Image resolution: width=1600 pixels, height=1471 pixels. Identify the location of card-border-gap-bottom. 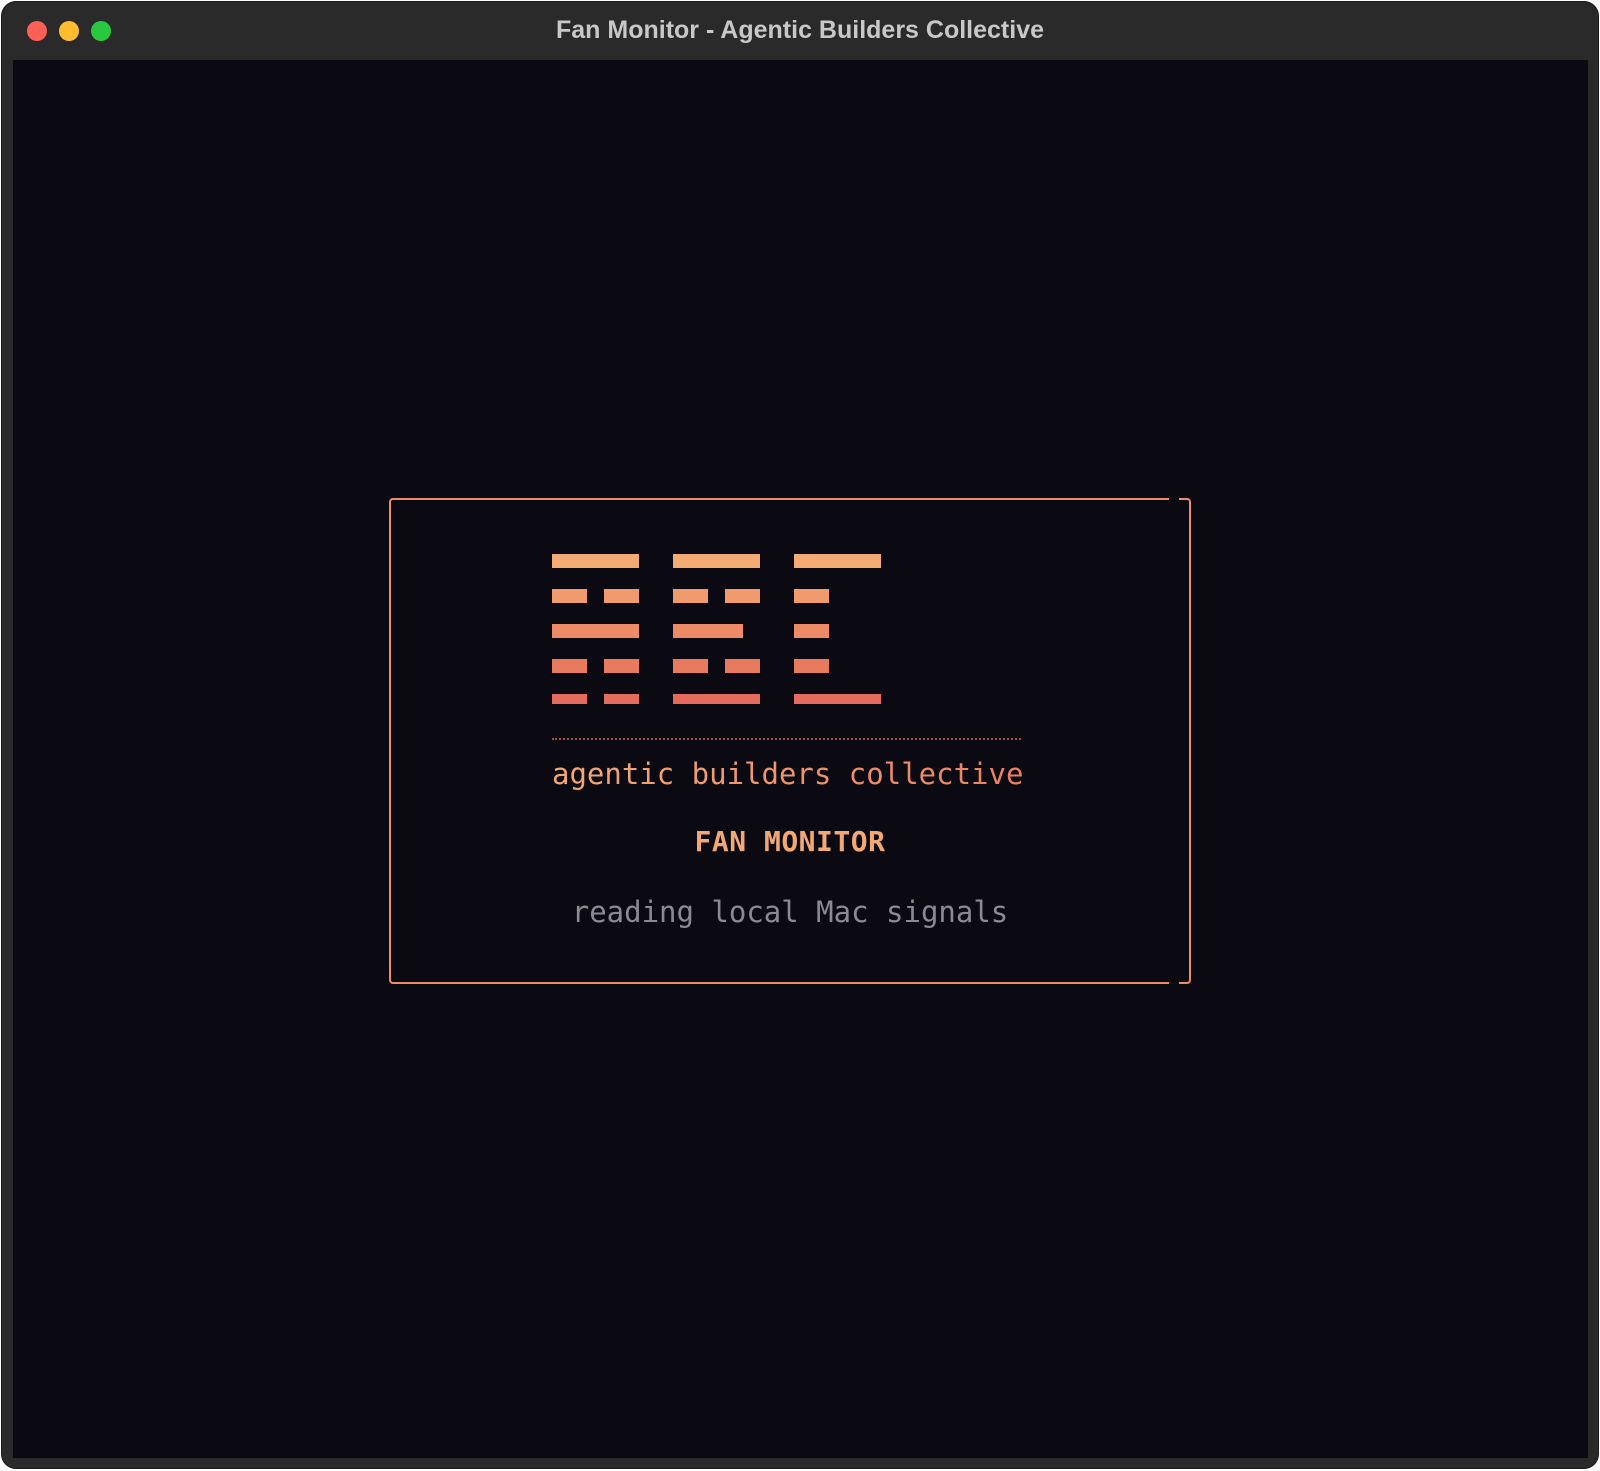
(1174, 983).